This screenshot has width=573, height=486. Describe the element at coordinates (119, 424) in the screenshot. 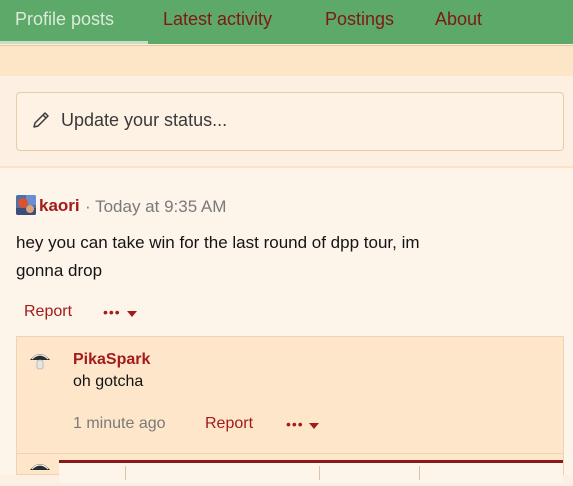

I see `comment-timestamp: 1 minute ago` at that location.